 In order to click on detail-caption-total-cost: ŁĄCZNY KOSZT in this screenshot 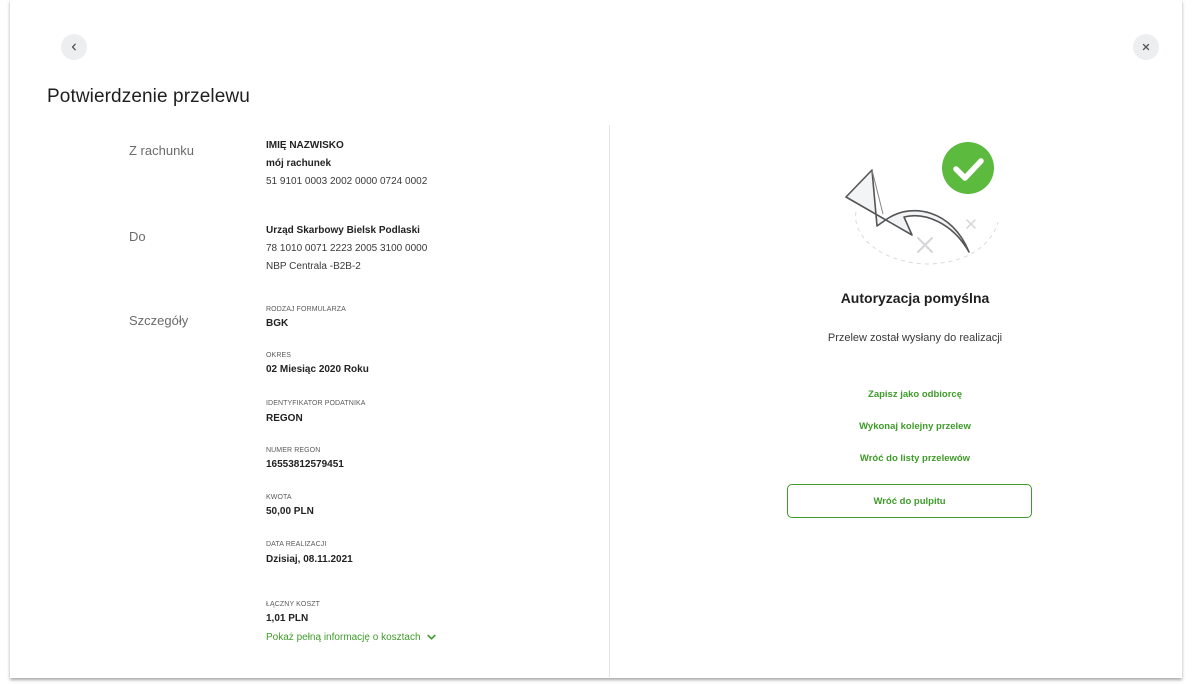, I will do `click(293, 604)`.